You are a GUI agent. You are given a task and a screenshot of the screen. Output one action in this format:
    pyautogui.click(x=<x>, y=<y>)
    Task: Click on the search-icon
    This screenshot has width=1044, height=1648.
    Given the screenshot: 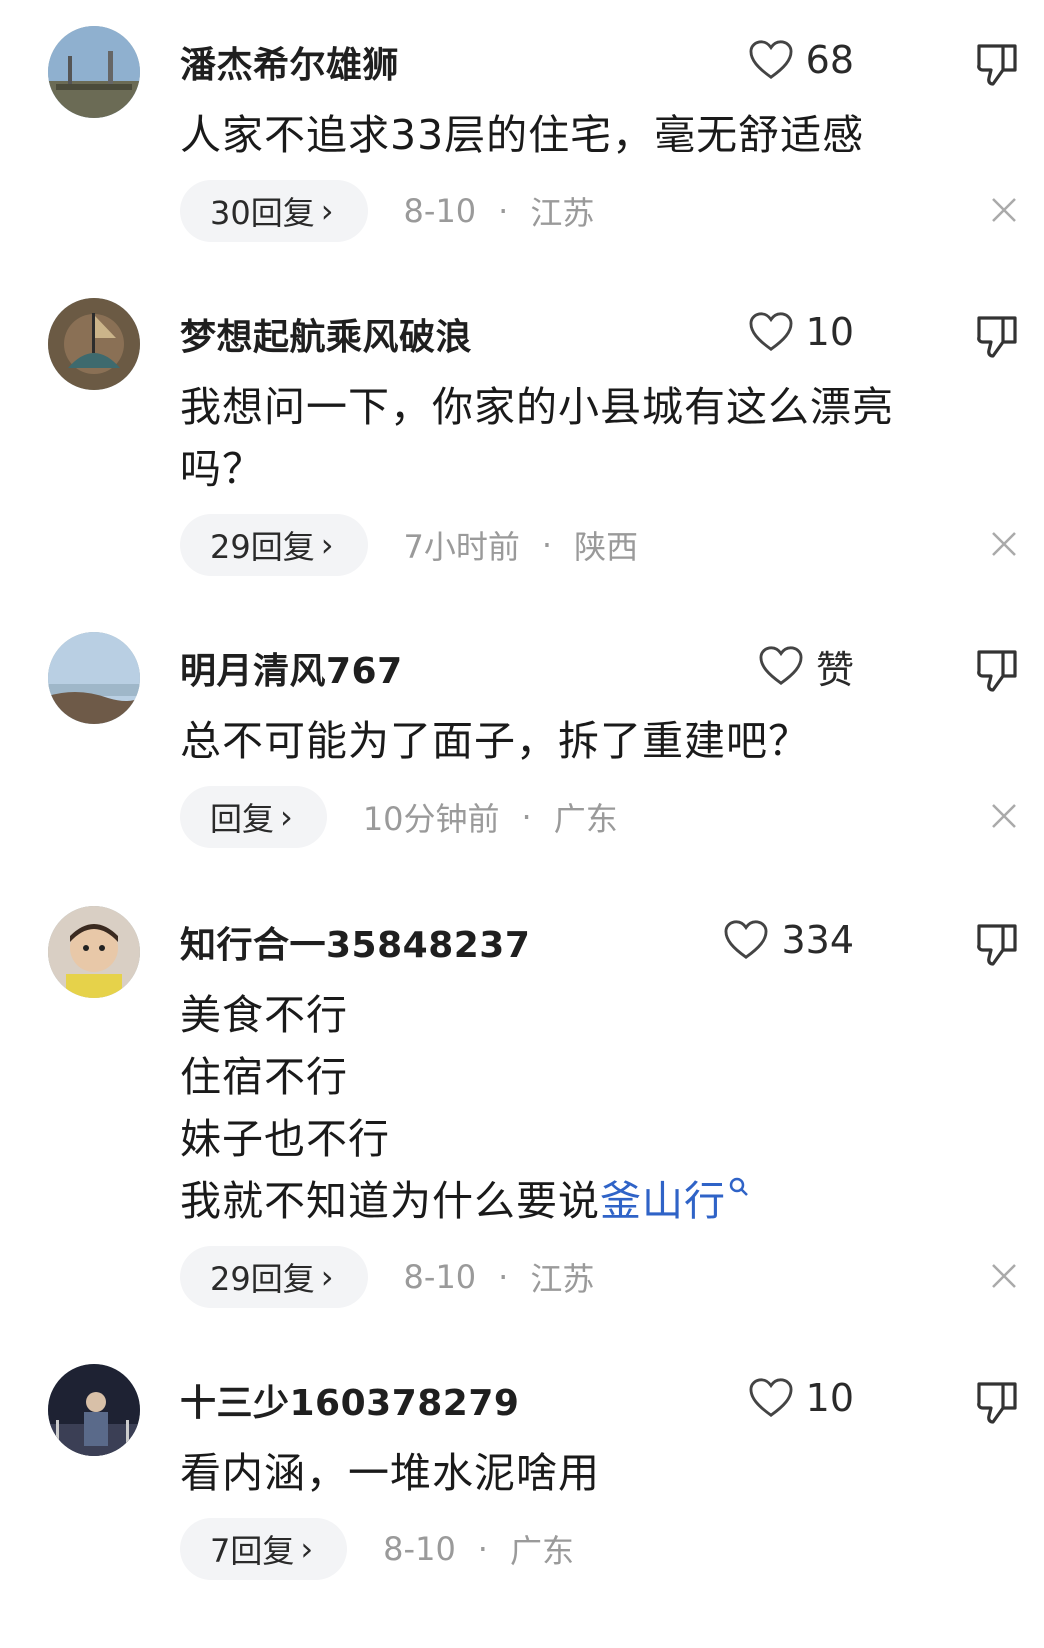 What is the action you would take?
    pyautogui.click(x=739, y=1189)
    